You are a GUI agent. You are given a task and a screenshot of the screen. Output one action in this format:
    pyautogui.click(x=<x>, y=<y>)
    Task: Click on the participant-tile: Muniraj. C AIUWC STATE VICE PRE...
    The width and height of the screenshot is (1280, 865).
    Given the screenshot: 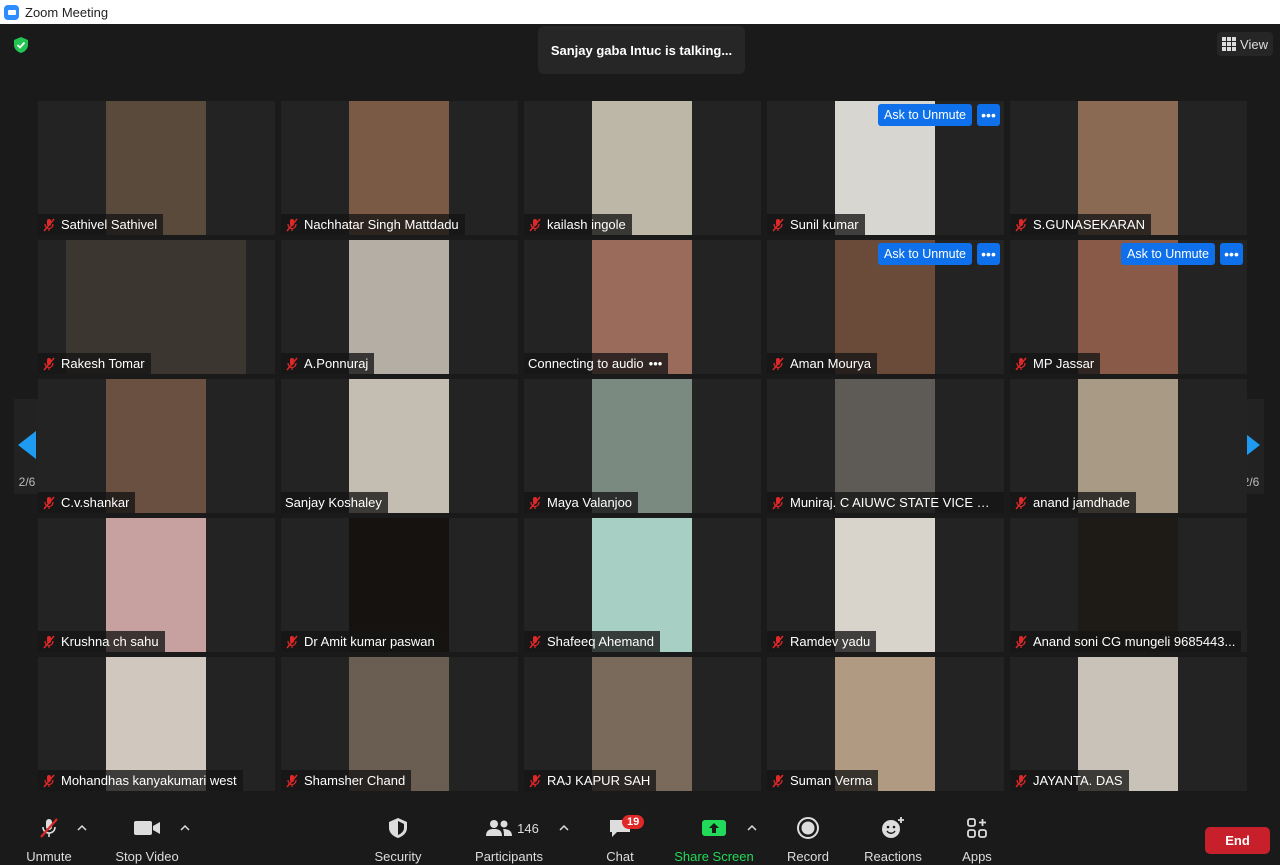 What is the action you would take?
    pyautogui.click(x=885, y=446)
    